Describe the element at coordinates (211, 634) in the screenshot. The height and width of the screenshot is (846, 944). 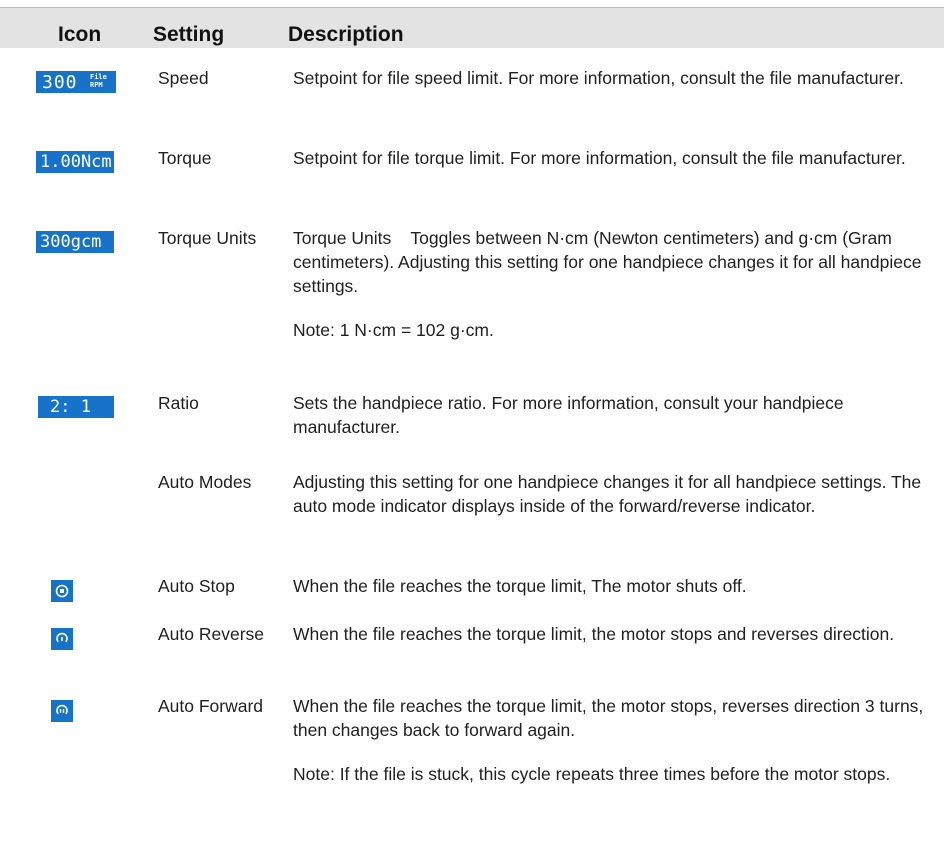
I see `setting-name: Auto Reverse` at that location.